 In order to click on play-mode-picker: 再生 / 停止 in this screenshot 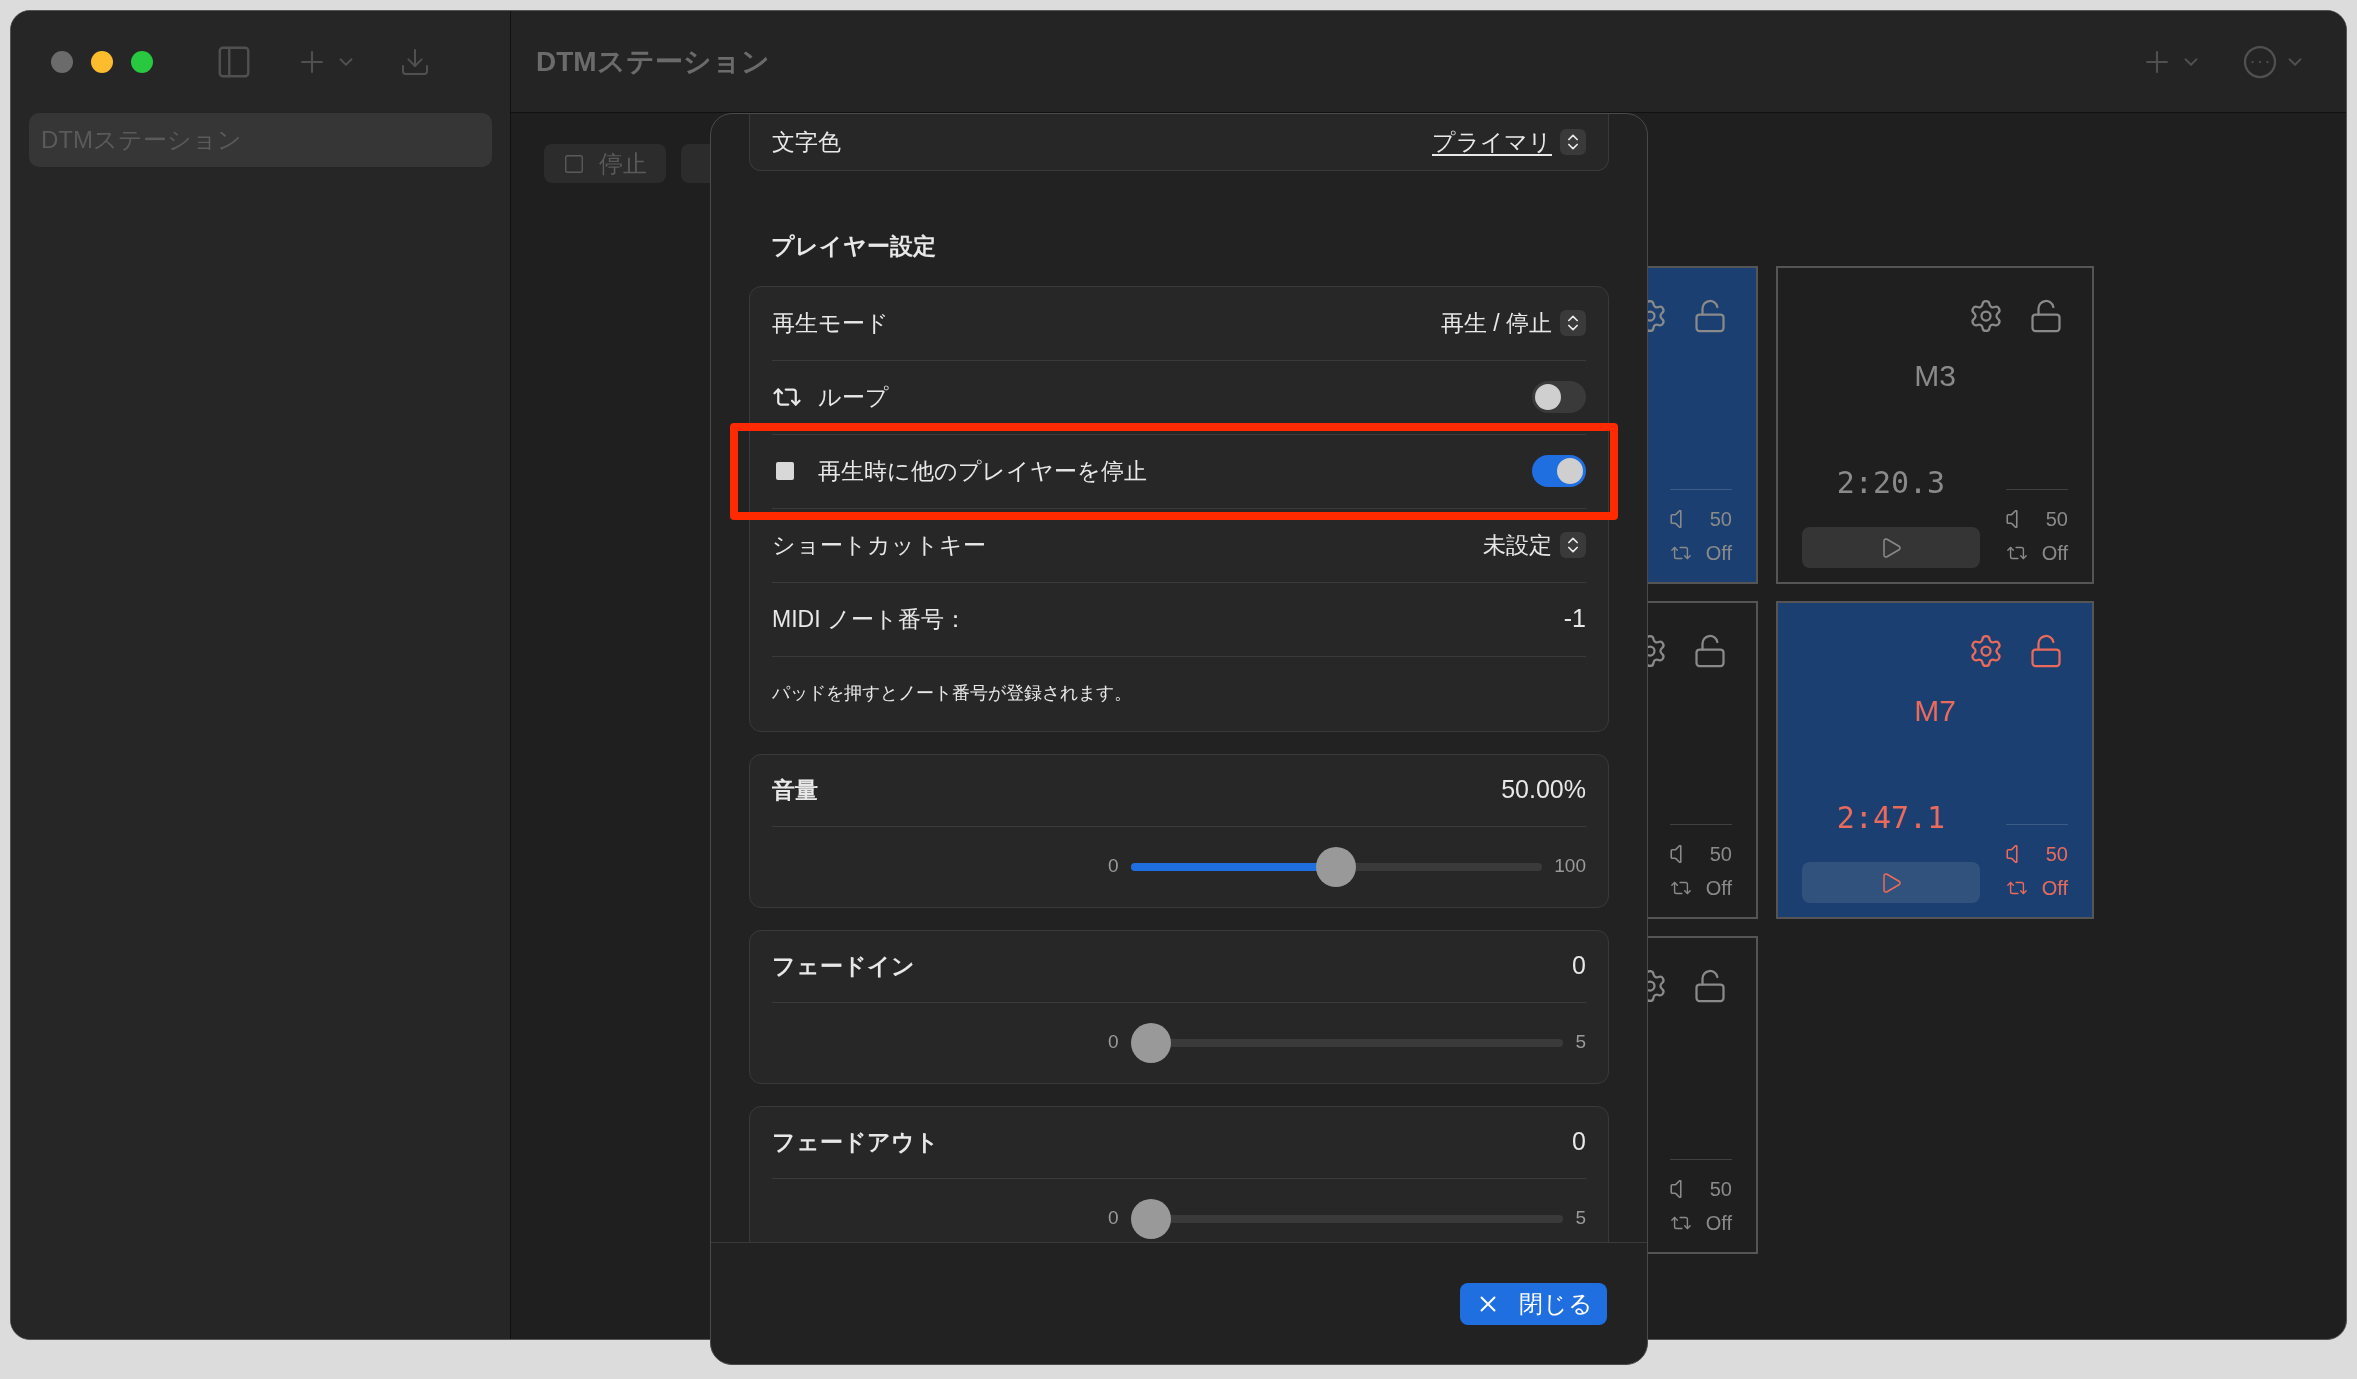, I will do `click(1513, 323)`.